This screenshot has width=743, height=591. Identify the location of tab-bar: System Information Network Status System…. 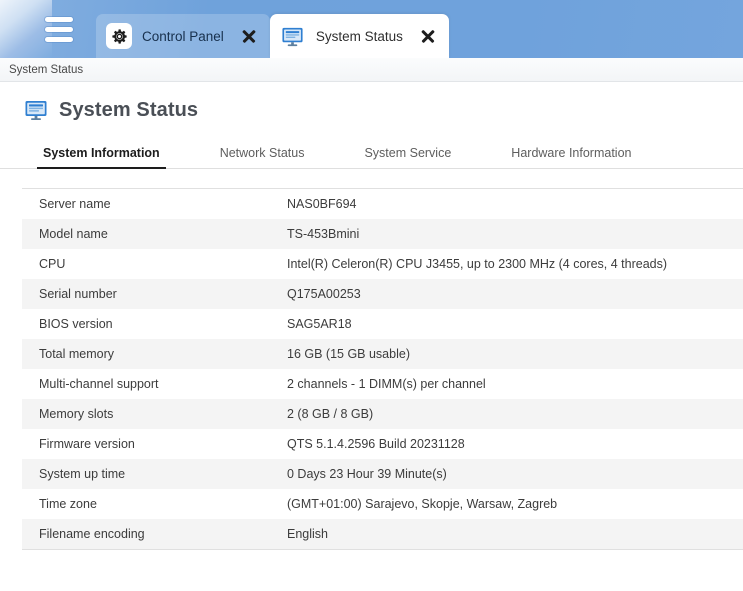
(371, 153).